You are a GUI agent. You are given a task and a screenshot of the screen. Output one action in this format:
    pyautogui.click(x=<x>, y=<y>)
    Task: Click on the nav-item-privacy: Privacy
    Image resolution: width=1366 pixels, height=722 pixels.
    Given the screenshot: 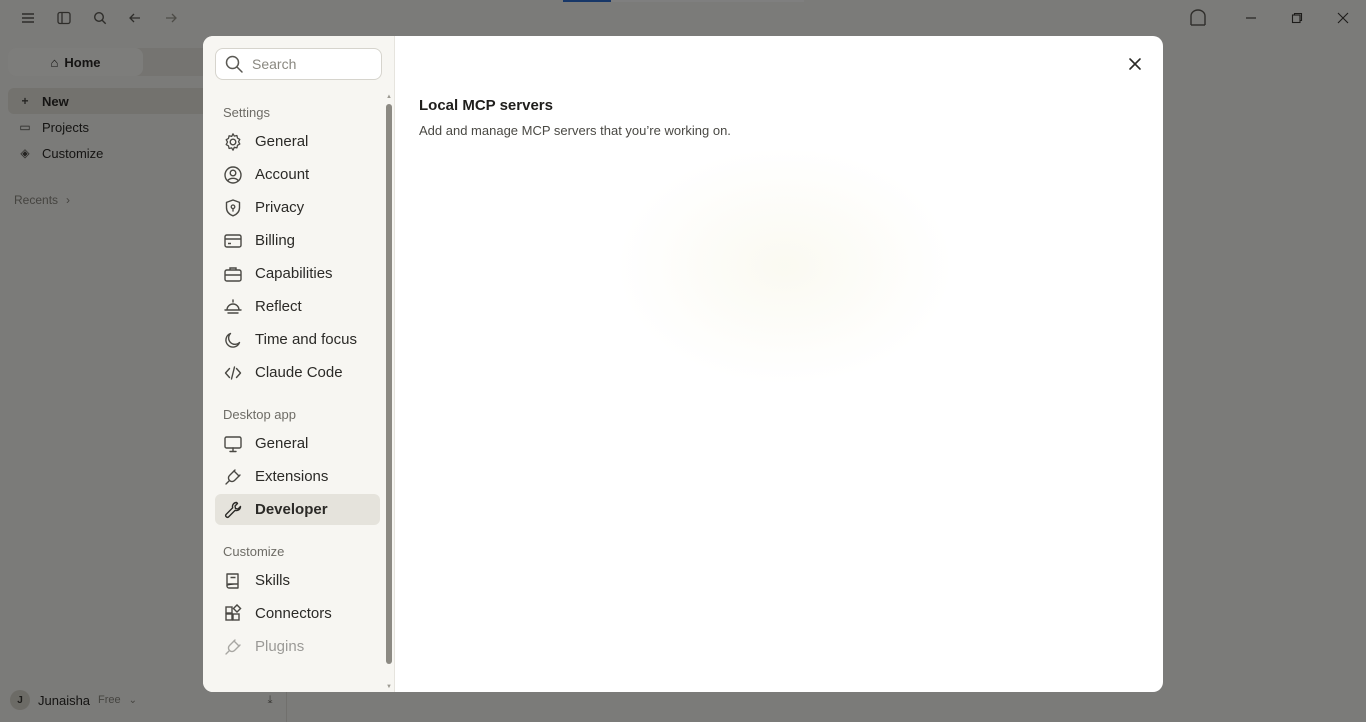 What is the action you would take?
    pyautogui.click(x=297, y=207)
    